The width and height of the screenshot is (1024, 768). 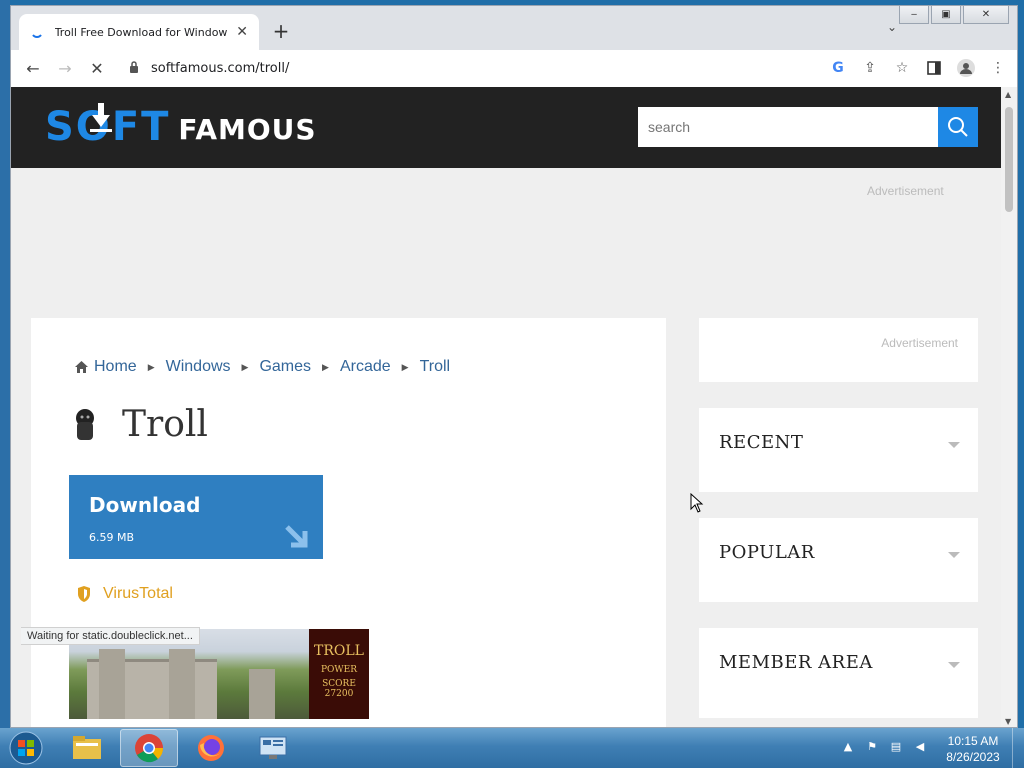 I want to click on folder-icon, so click(x=87, y=747).